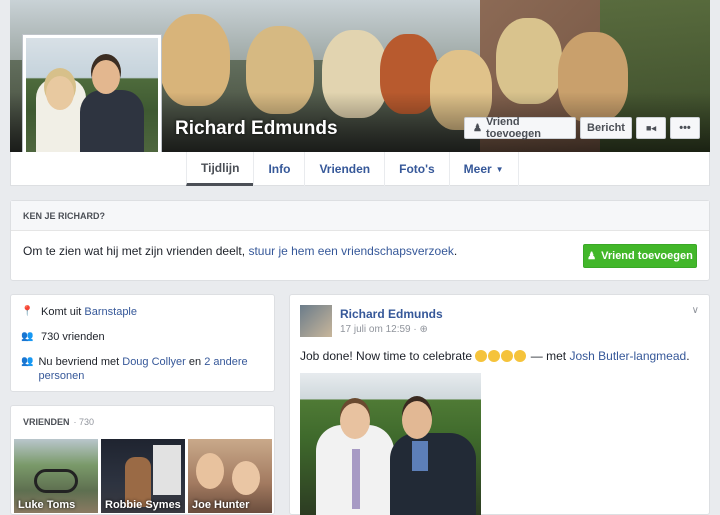  I want to click on hometown-text: Komt uit Barnstaple, so click(89, 312).